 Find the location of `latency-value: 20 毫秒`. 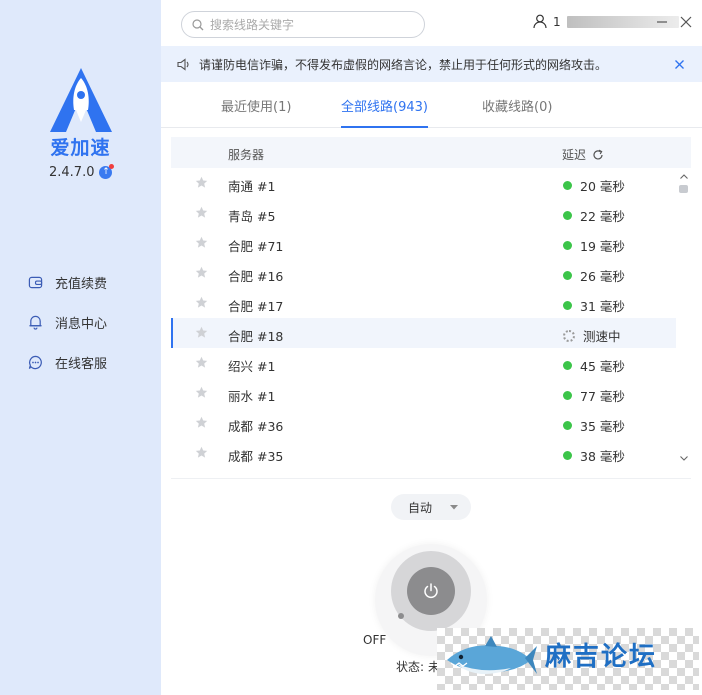

latency-value: 20 毫秒 is located at coordinates (602, 186).